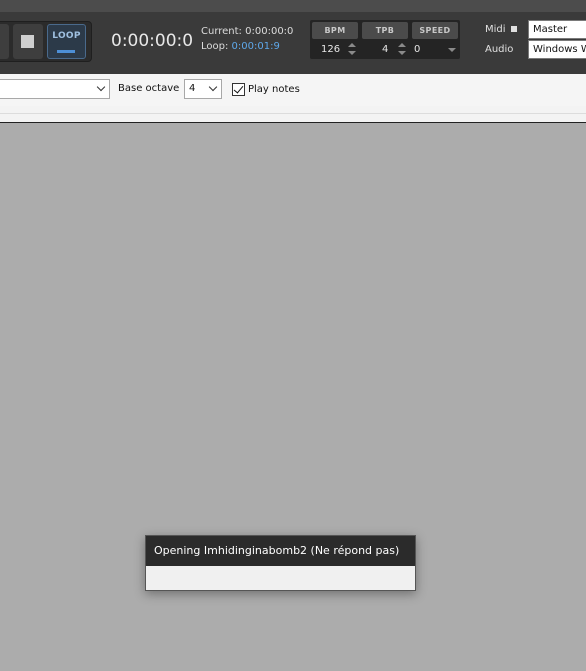 The height and width of the screenshot is (671, 586). Describe the element at coordinates (514, 29) in the screenshot. I see `midi-indicator-icon` at that location.